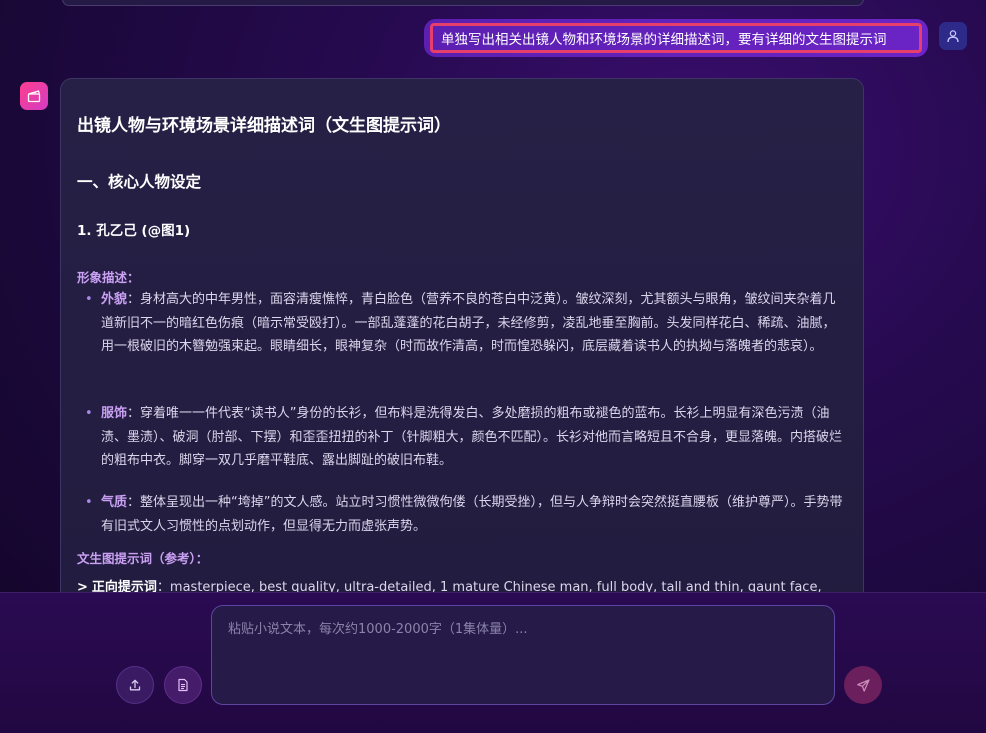 The width and height of the screenshot is (986, 733). I want to click on user-message-row: 单独写出相关出镜人物和环境场景的详细描述词，要有详细的文生图提示词, so click(493, 40).